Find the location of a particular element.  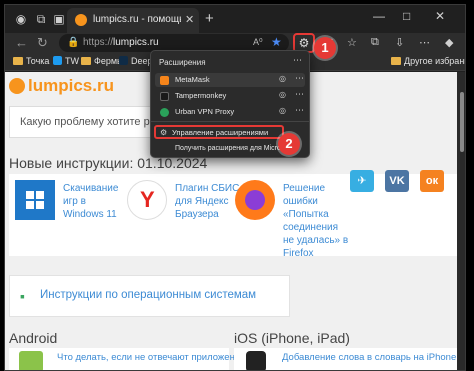

tab-title: lumpics.ru - помощь с компьют is located at coordinates (137, 19).